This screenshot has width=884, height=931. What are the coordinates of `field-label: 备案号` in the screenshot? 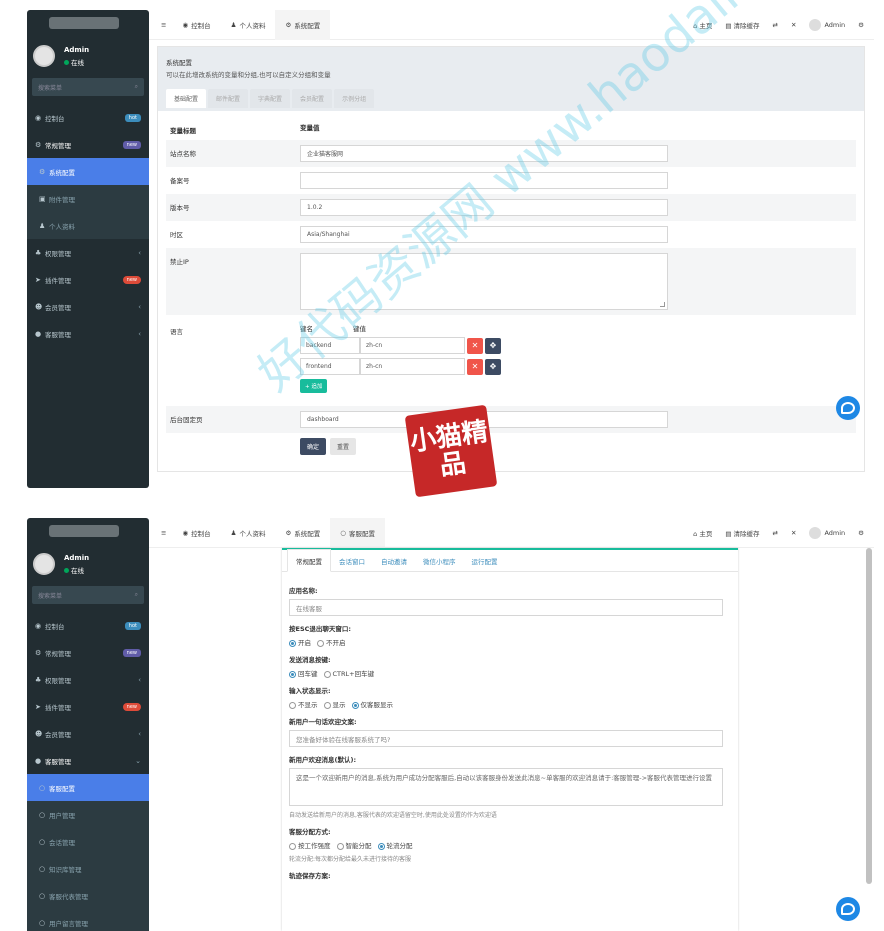 It's located at (180, 181).